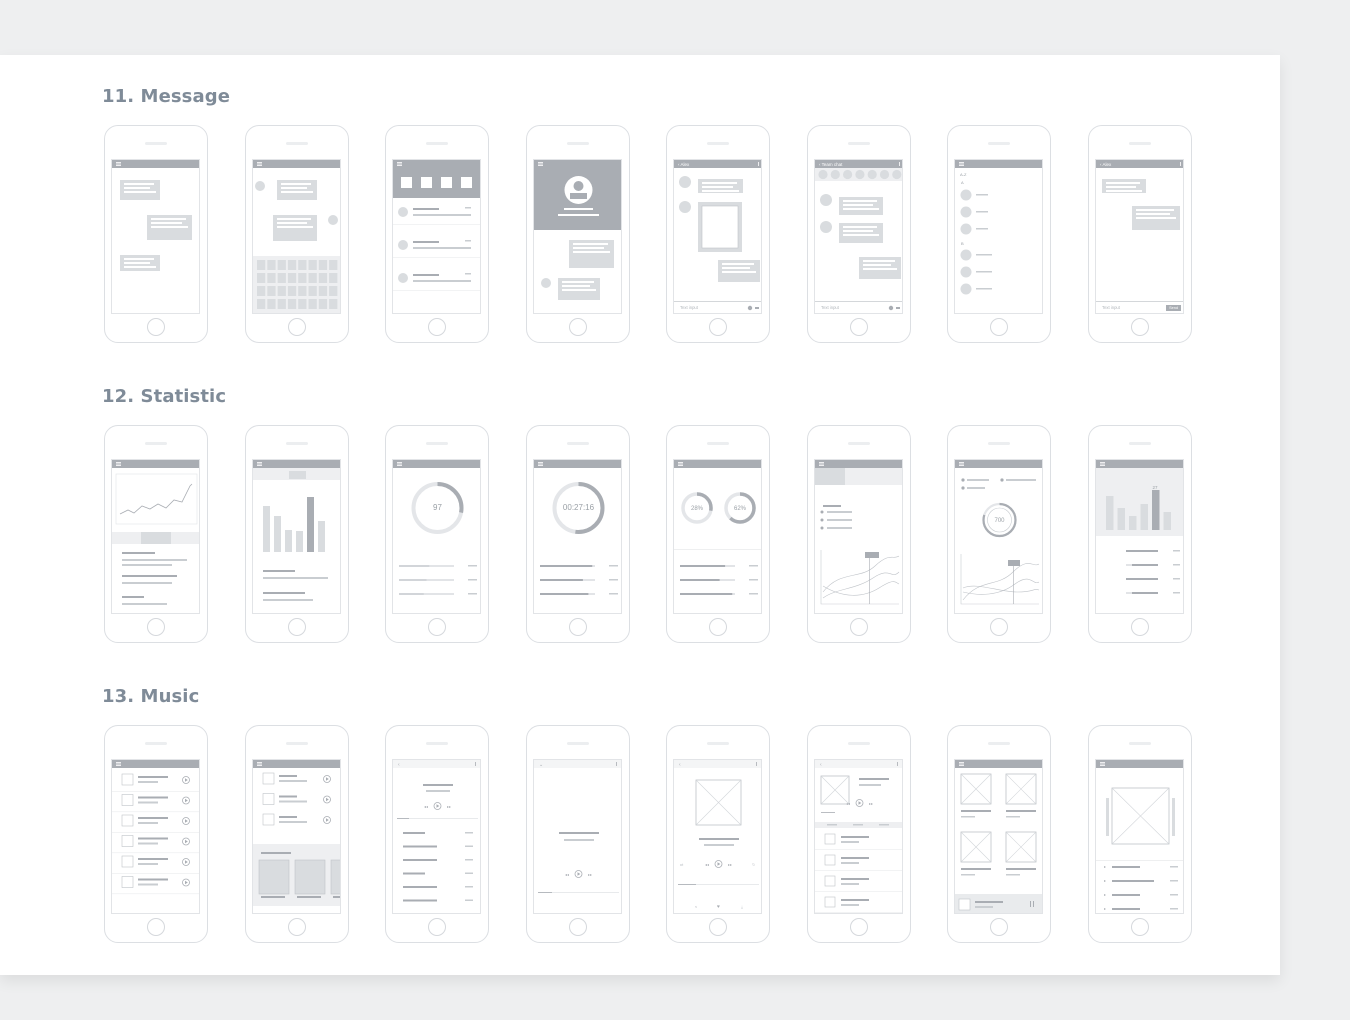 Image resolution: width=1350 pixels, height=1020 pixels. Describe the element at coordinates (1140, 534) in the screenshot. I see `phone-mockup-statistic-8: 27` at that location.